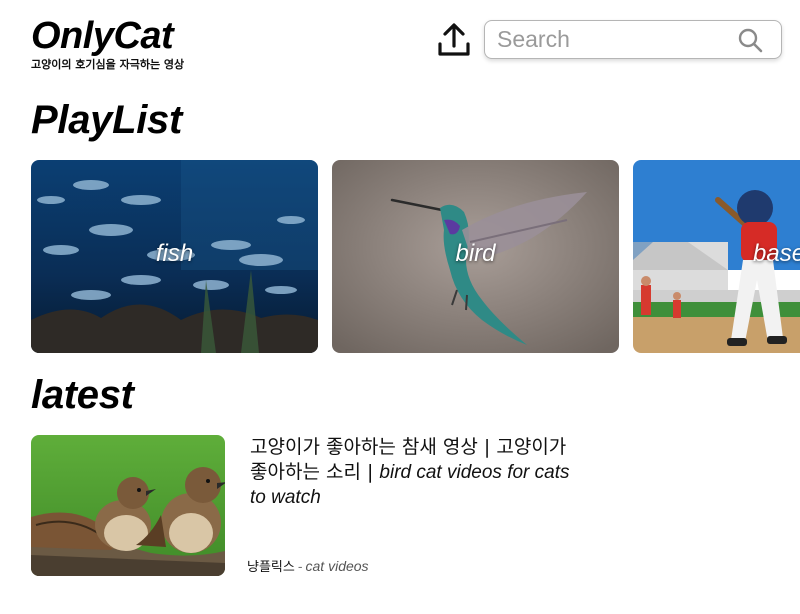 The width and height of the screenshot is (800, 614). What do you see at coordinates (82, 395) in the screenshot?
I see `latest-heading: latest` at bounding box center [82, 395].